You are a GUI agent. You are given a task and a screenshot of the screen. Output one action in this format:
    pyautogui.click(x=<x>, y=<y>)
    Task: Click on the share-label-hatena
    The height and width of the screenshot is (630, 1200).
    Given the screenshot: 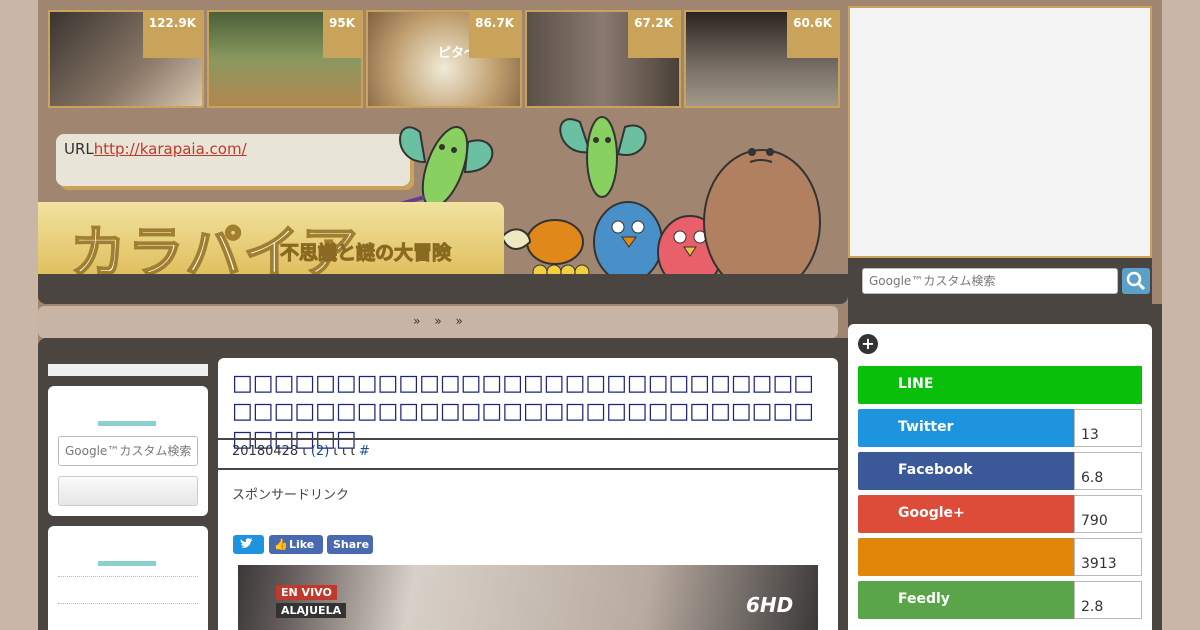 What is the action you would take?
    pyautogui.click(x=966, y=557)
    